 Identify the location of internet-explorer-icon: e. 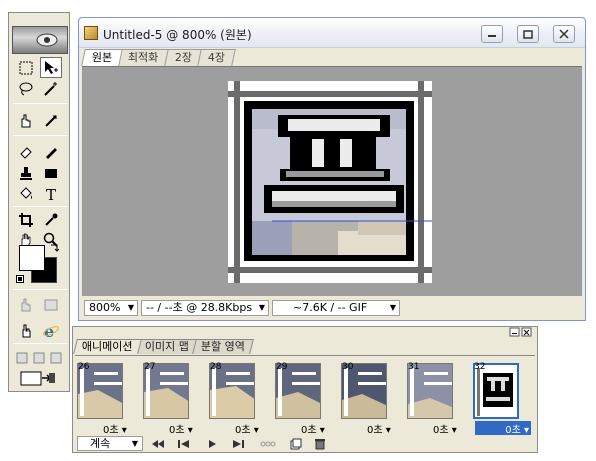
(51, 331).